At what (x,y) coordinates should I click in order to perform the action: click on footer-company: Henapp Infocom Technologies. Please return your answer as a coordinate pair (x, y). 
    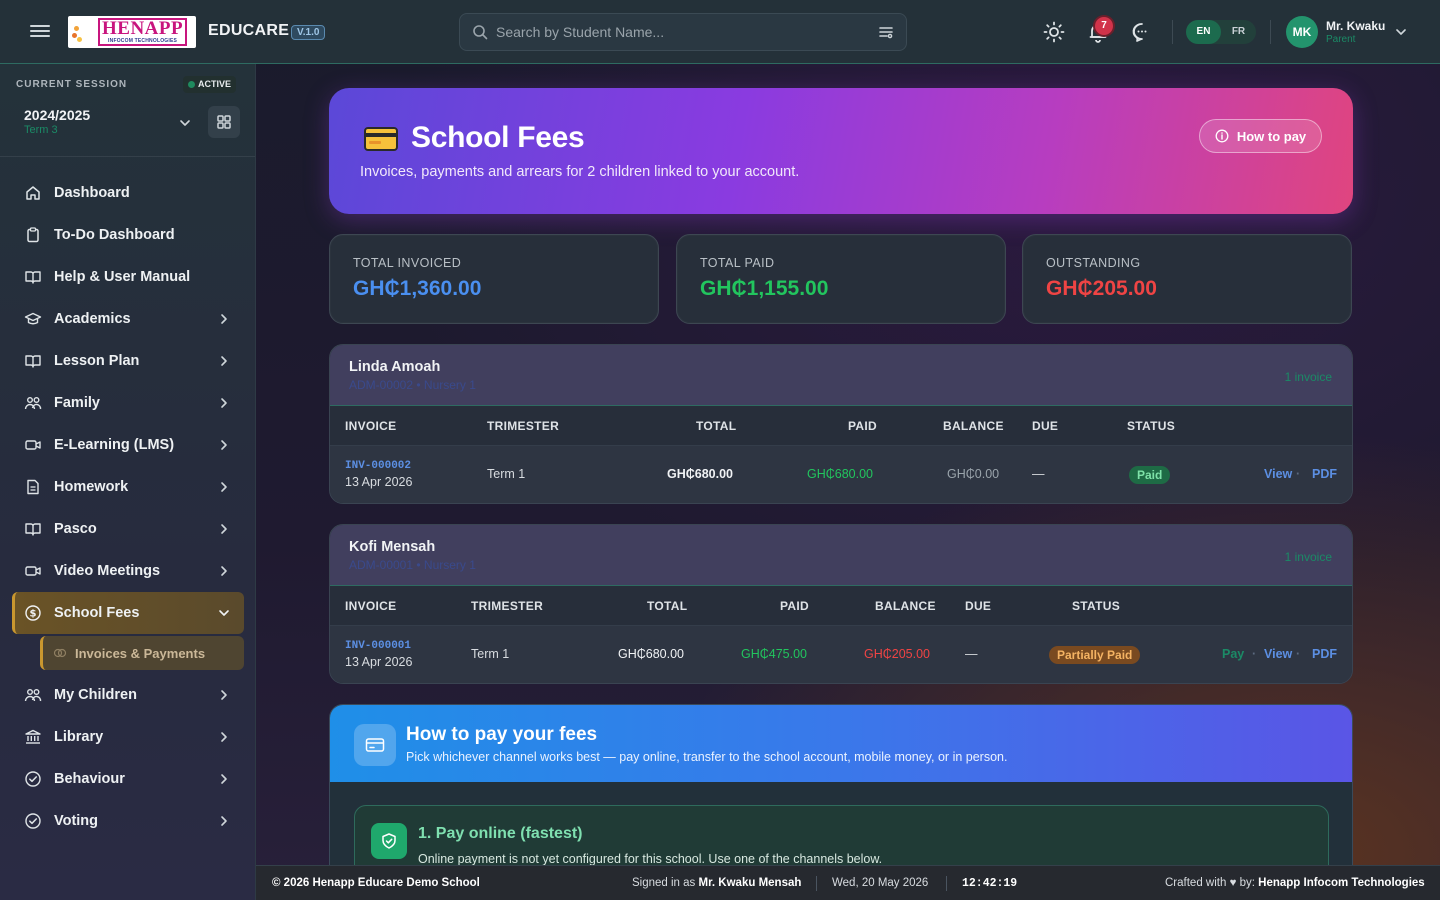
    Looking at the image, I should click on (1341, 883).